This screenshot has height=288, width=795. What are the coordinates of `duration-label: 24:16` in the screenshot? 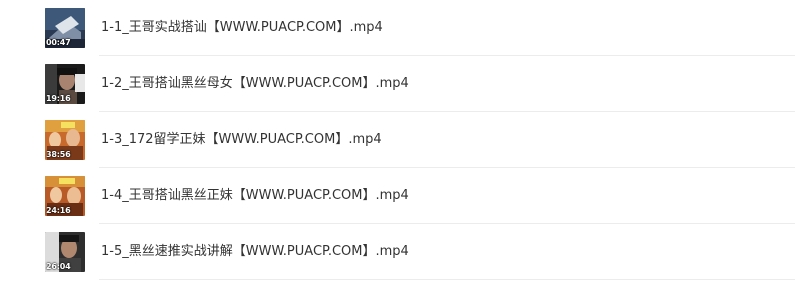 It's located at (58, 210).